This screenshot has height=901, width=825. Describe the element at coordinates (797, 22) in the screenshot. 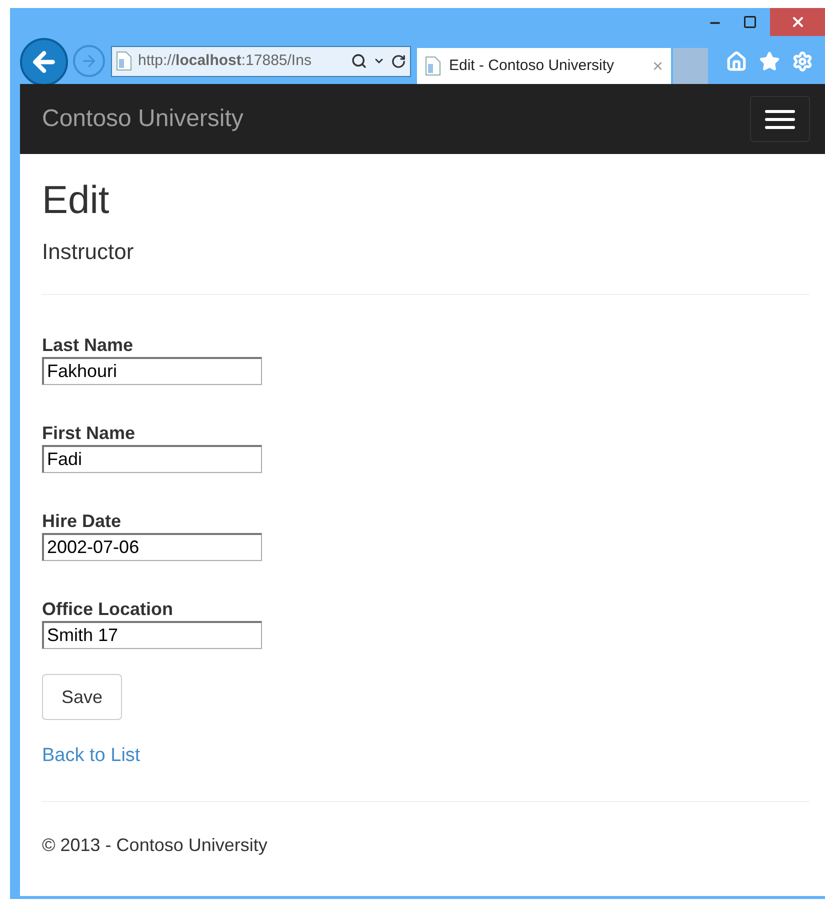

I see `close-button` at that location.